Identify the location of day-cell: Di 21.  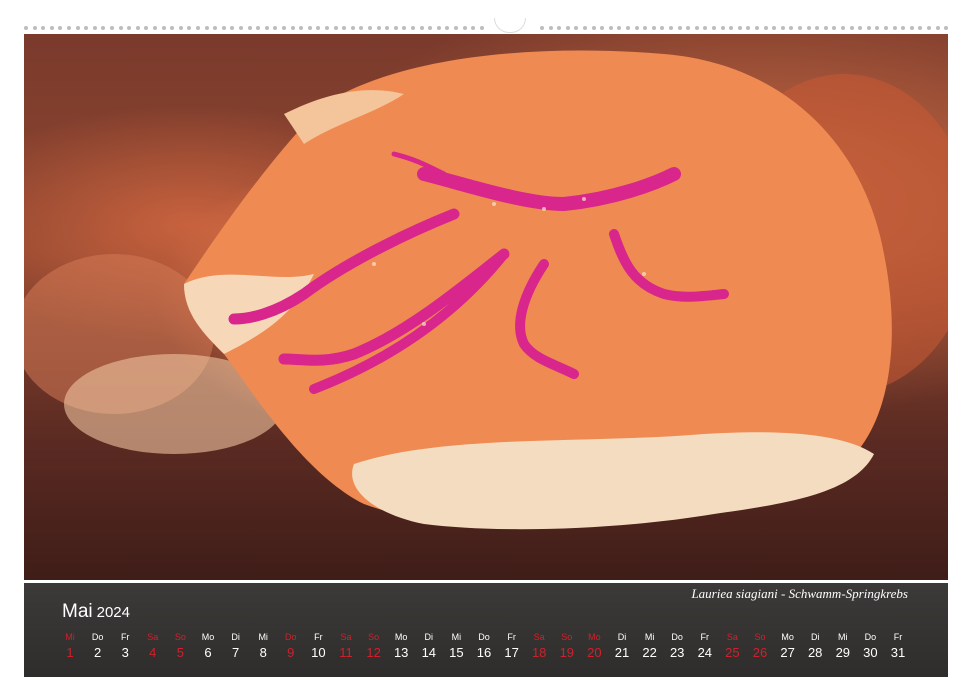
(622, 648).